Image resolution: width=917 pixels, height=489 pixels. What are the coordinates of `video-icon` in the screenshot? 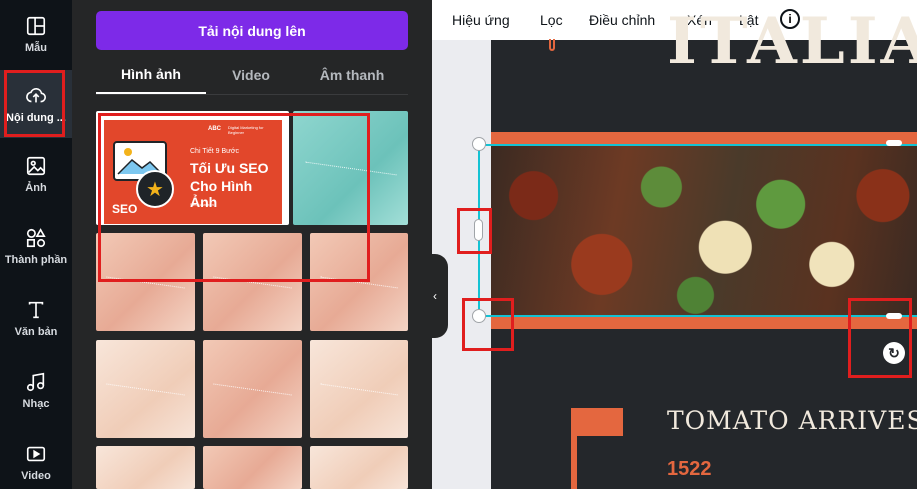 It's located at (36, 453).